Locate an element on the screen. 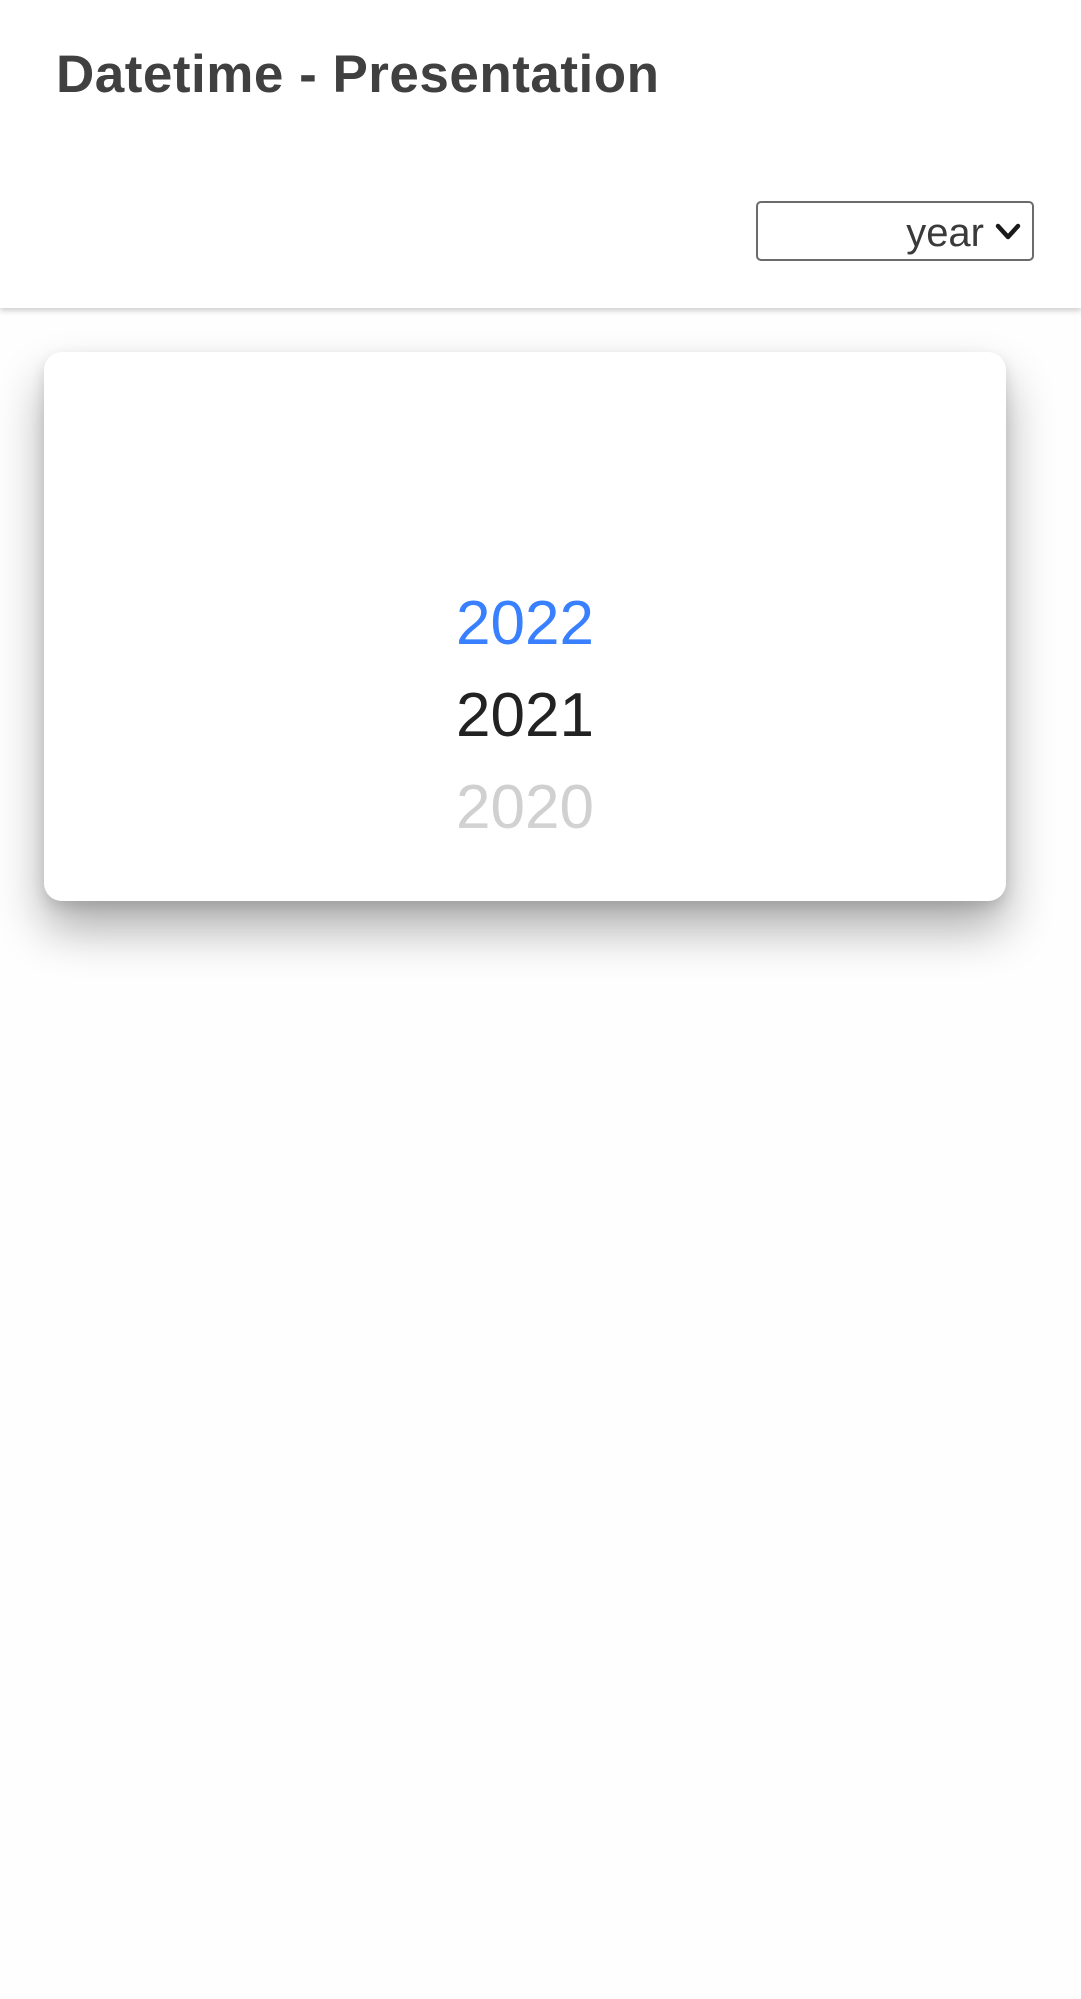 The width and height of the screenshot is (1081, 1999). page-title: Datetime - Presentation is located at coordinates (358, 74).